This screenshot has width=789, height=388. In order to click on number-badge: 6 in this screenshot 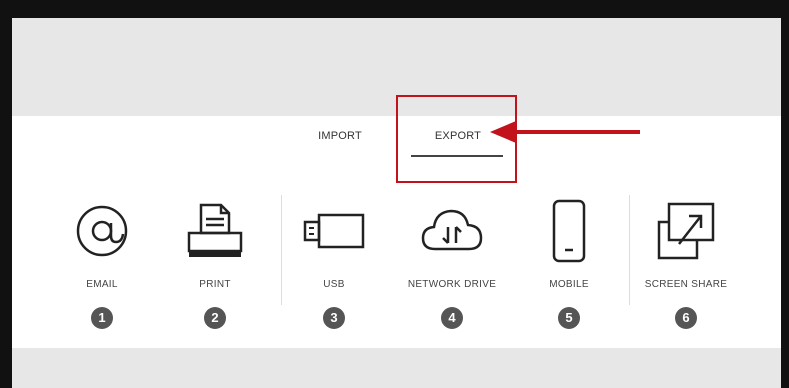, I will do `click(686, 318)`.